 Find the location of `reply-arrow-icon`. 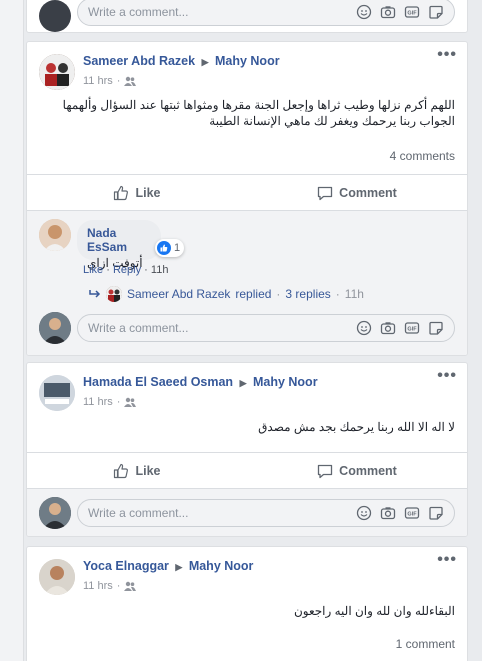

reply-arrow-icon is located at coordinates (95, 294).